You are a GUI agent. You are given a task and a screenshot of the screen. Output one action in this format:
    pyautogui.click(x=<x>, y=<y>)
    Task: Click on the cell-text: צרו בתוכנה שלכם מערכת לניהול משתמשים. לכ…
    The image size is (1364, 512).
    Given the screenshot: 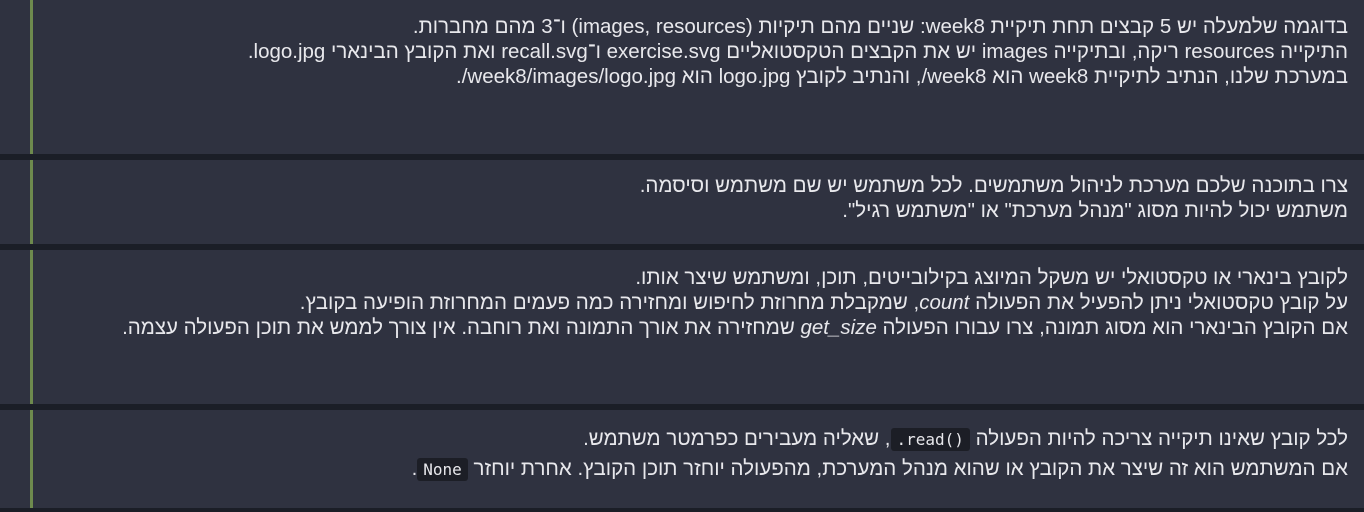 What is the action you would take?
    pyautogui.click(x=696, y=198)
    